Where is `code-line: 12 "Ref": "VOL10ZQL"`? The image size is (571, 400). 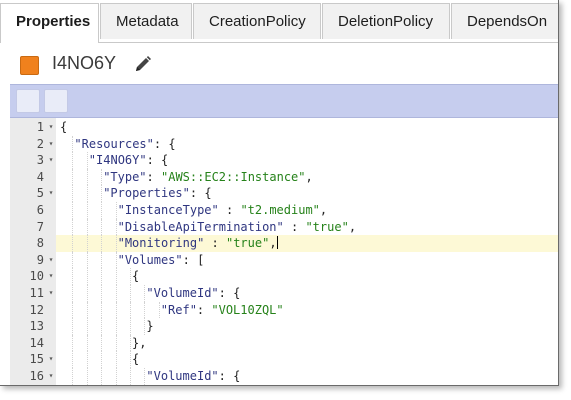
code-line: 12 "Ref": "VOL10ZQL" is located at coordinates (284, 310).